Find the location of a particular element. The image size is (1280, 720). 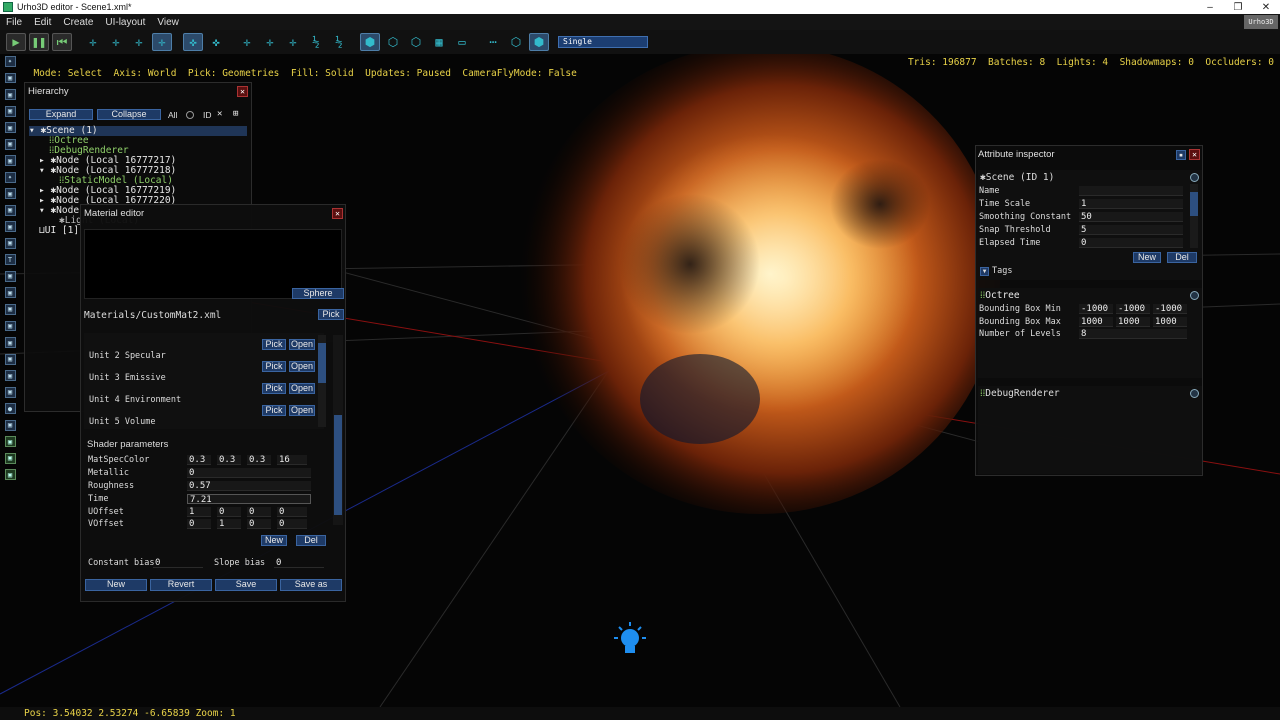

param-value: 0.57 is located at coordinates (249, 486).